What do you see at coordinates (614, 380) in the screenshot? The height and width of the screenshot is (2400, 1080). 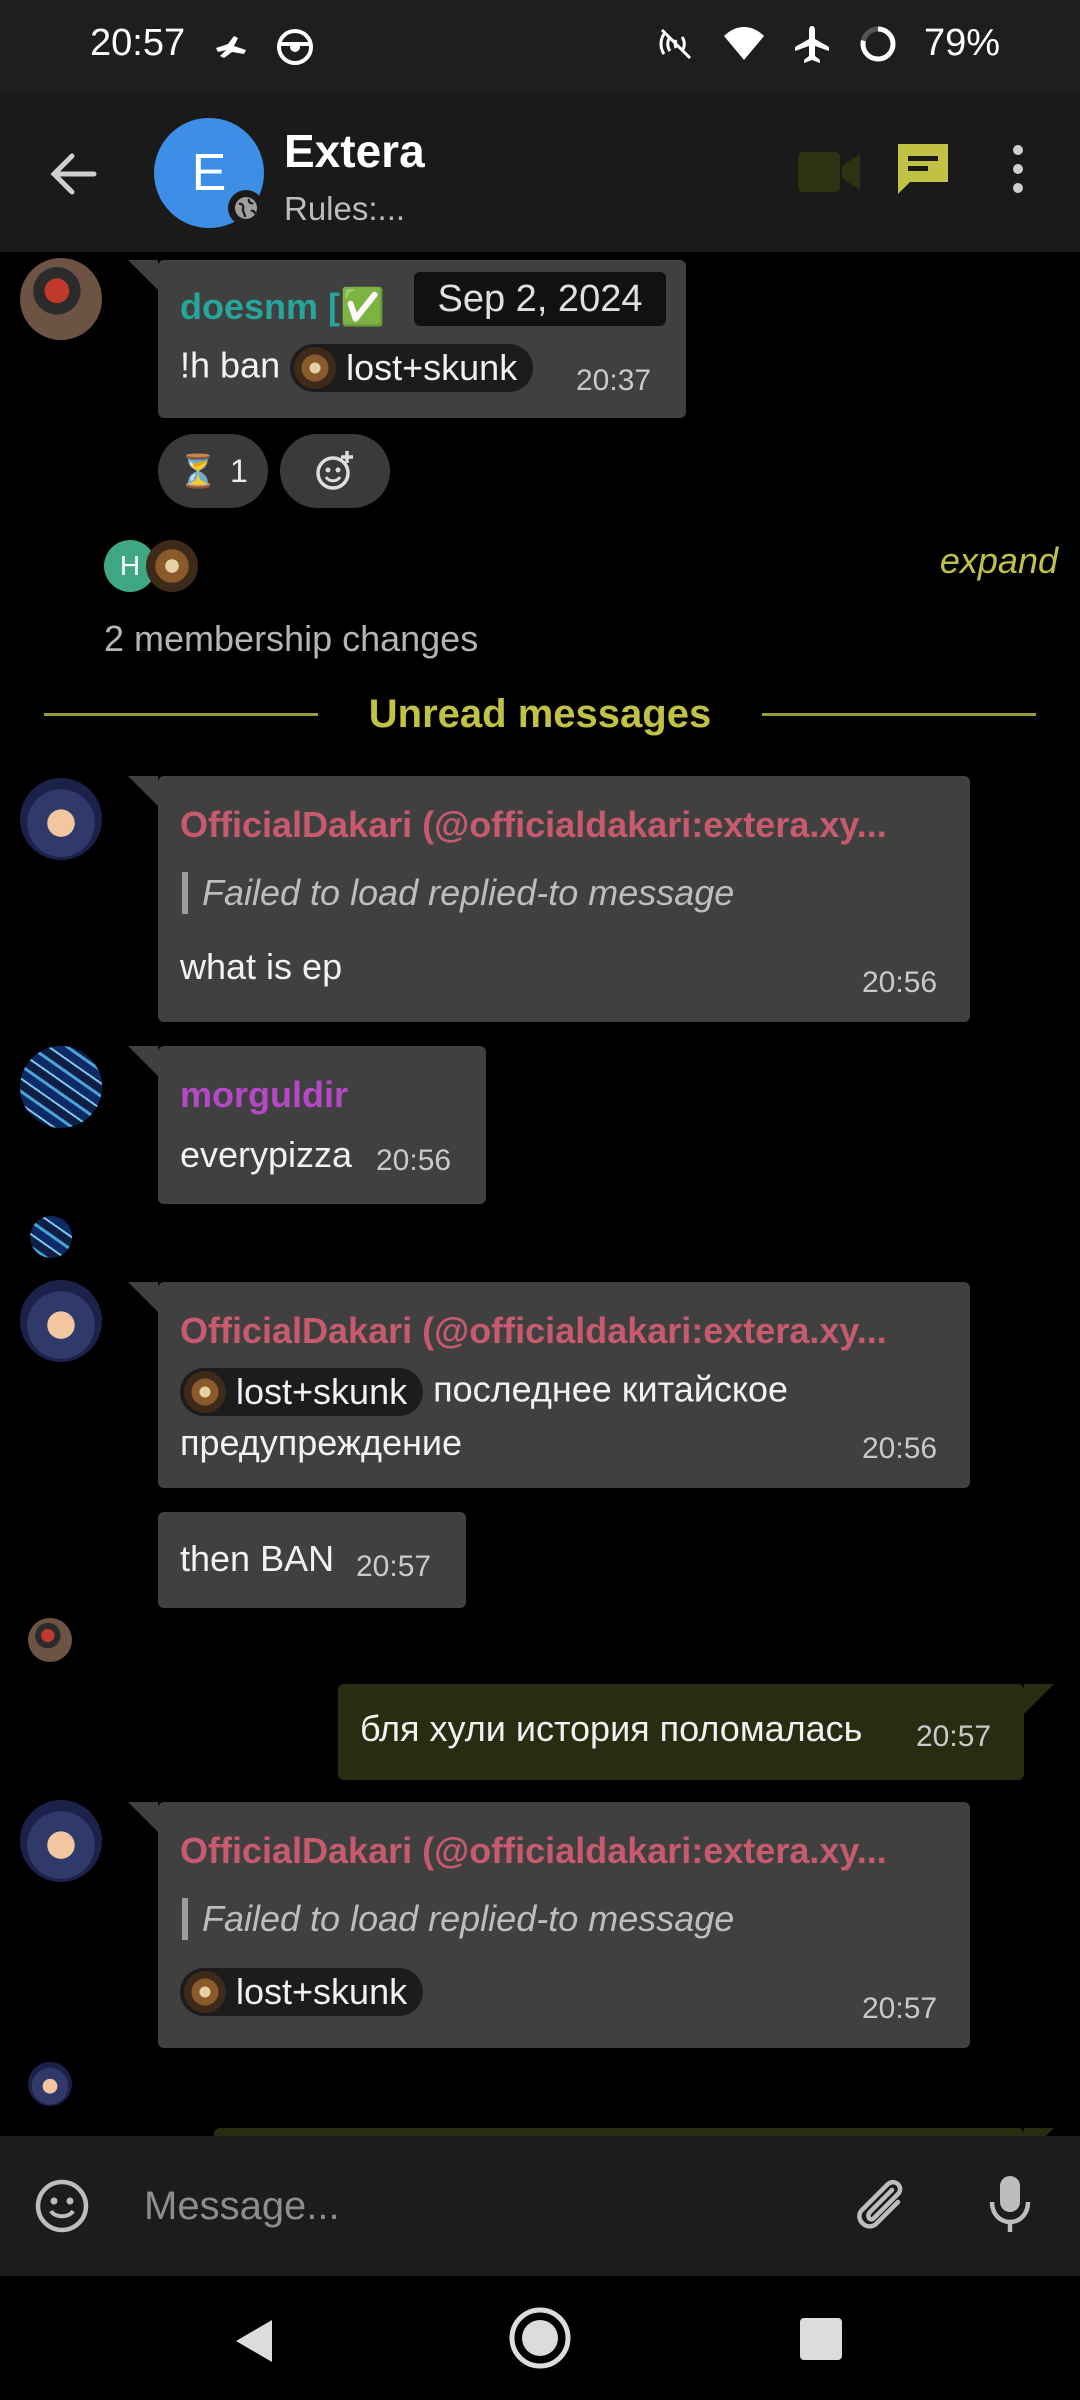 I see `message-time: 20:37` at bounding box center [614, 380].